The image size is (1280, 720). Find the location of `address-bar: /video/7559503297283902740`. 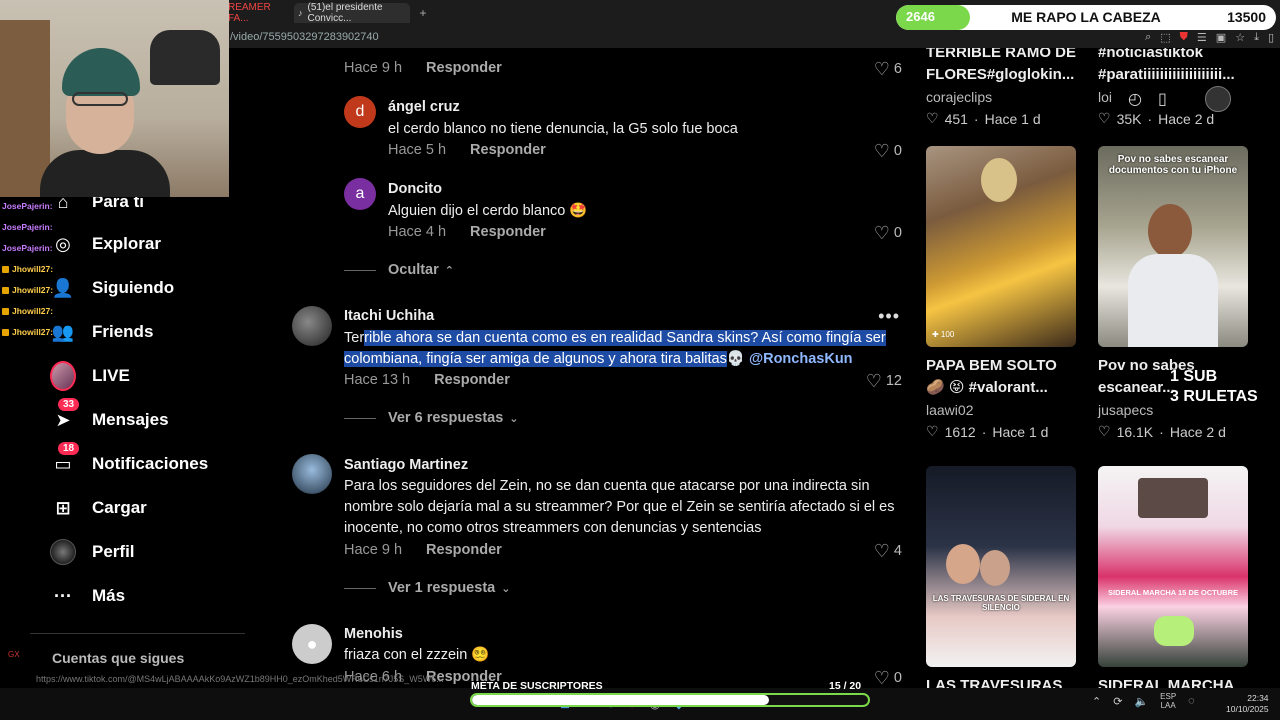

address-bar: /video/7559503297283902740 is located at coordinates (304, 37).